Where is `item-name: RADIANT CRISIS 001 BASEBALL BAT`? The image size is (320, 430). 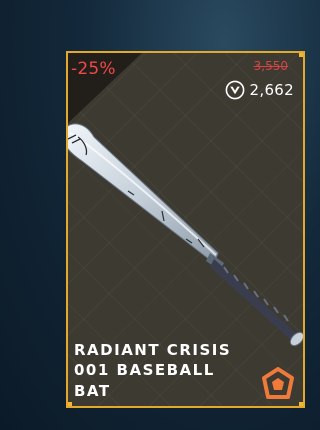 item-name: RADIANT CRISIS 001 BASEBALL BAT is located at coordinates (153, 370).